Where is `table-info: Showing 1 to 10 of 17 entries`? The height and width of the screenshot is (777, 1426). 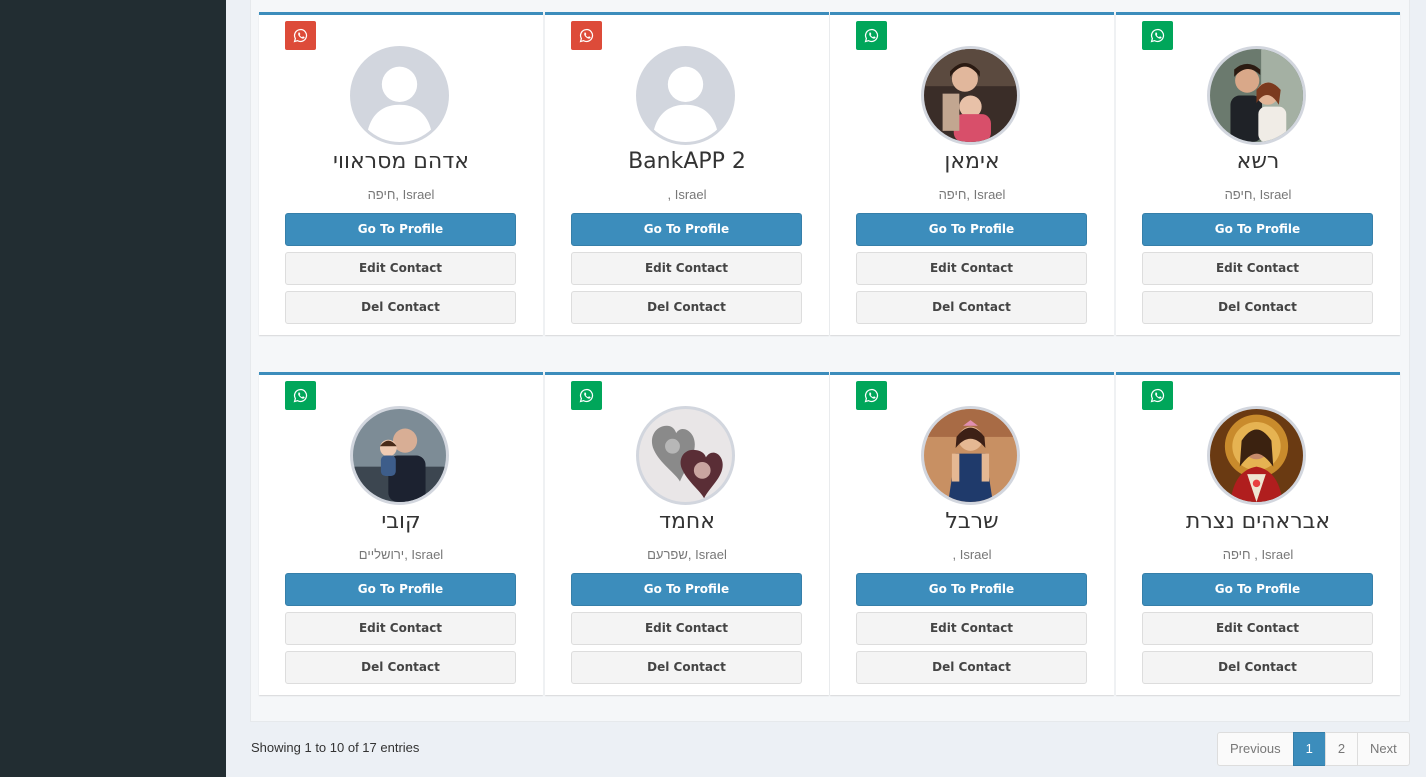
table-info: Showing 1 to 10 of 17 entries is located at coordinates (335, 747).